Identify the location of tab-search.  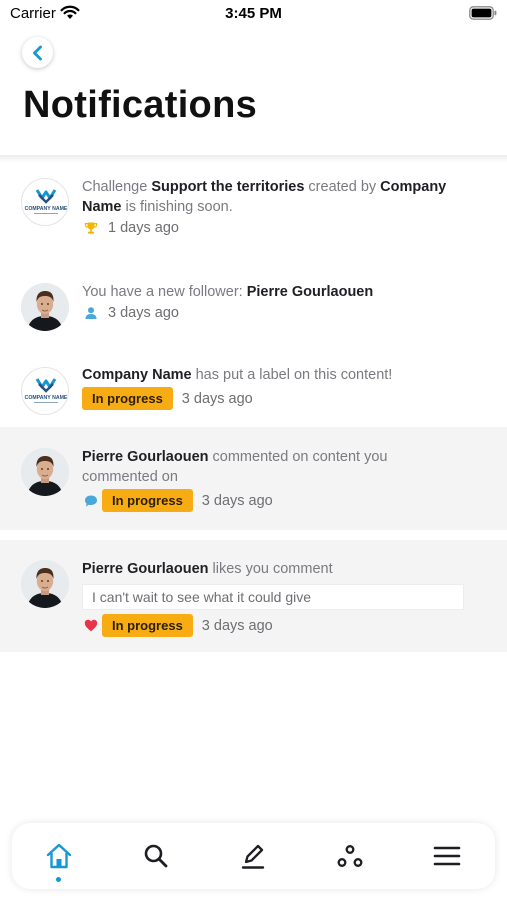
(156, 856).